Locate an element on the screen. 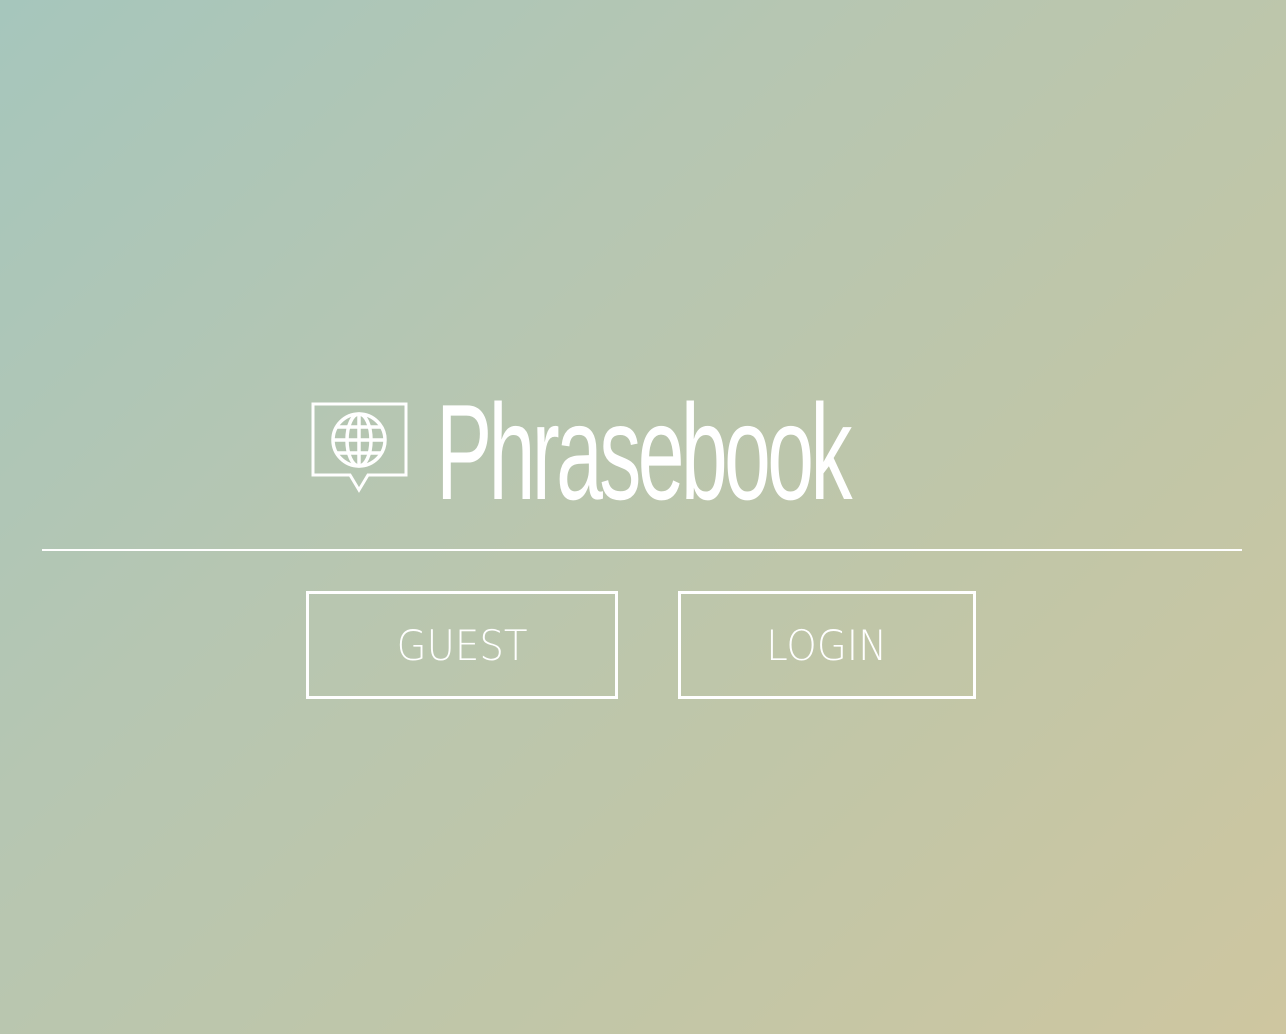 Image resolution: width=1286 pixels, height=1034 pixels. login-button-label: LOGIN is located at coordinates (827, 645).